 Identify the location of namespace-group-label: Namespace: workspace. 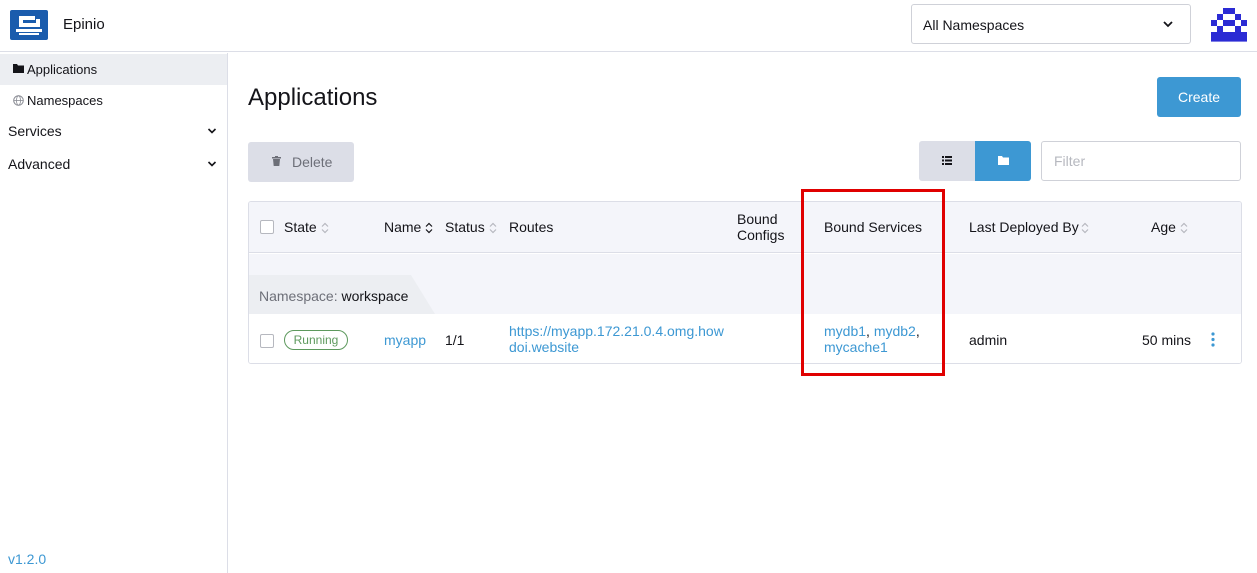
(334, 296).